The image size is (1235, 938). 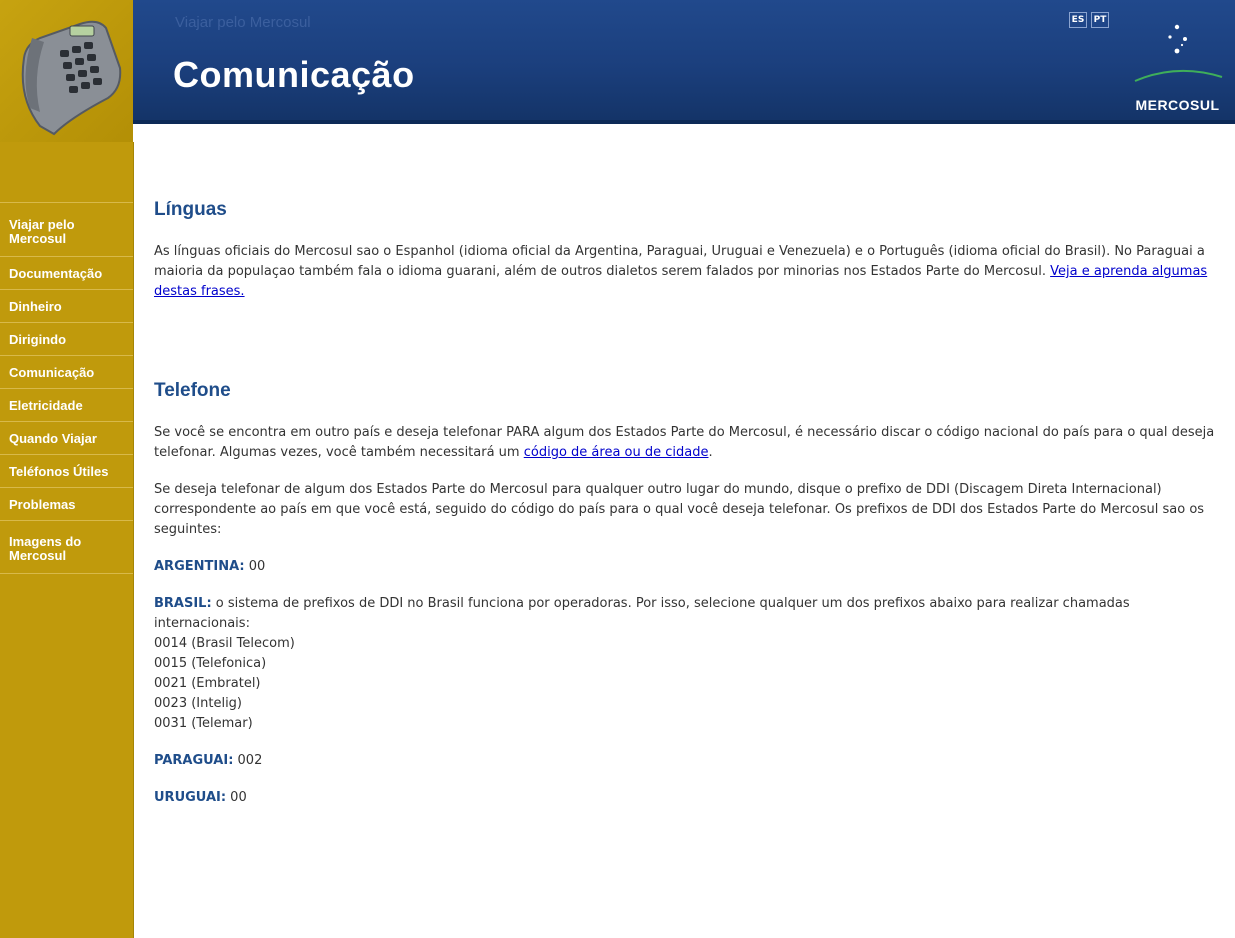 What do you see at coordinates (686, 798) in the screenshot?
I see `uruguai-entry: URUGUAI: 00` at bounding box center [686, 798].